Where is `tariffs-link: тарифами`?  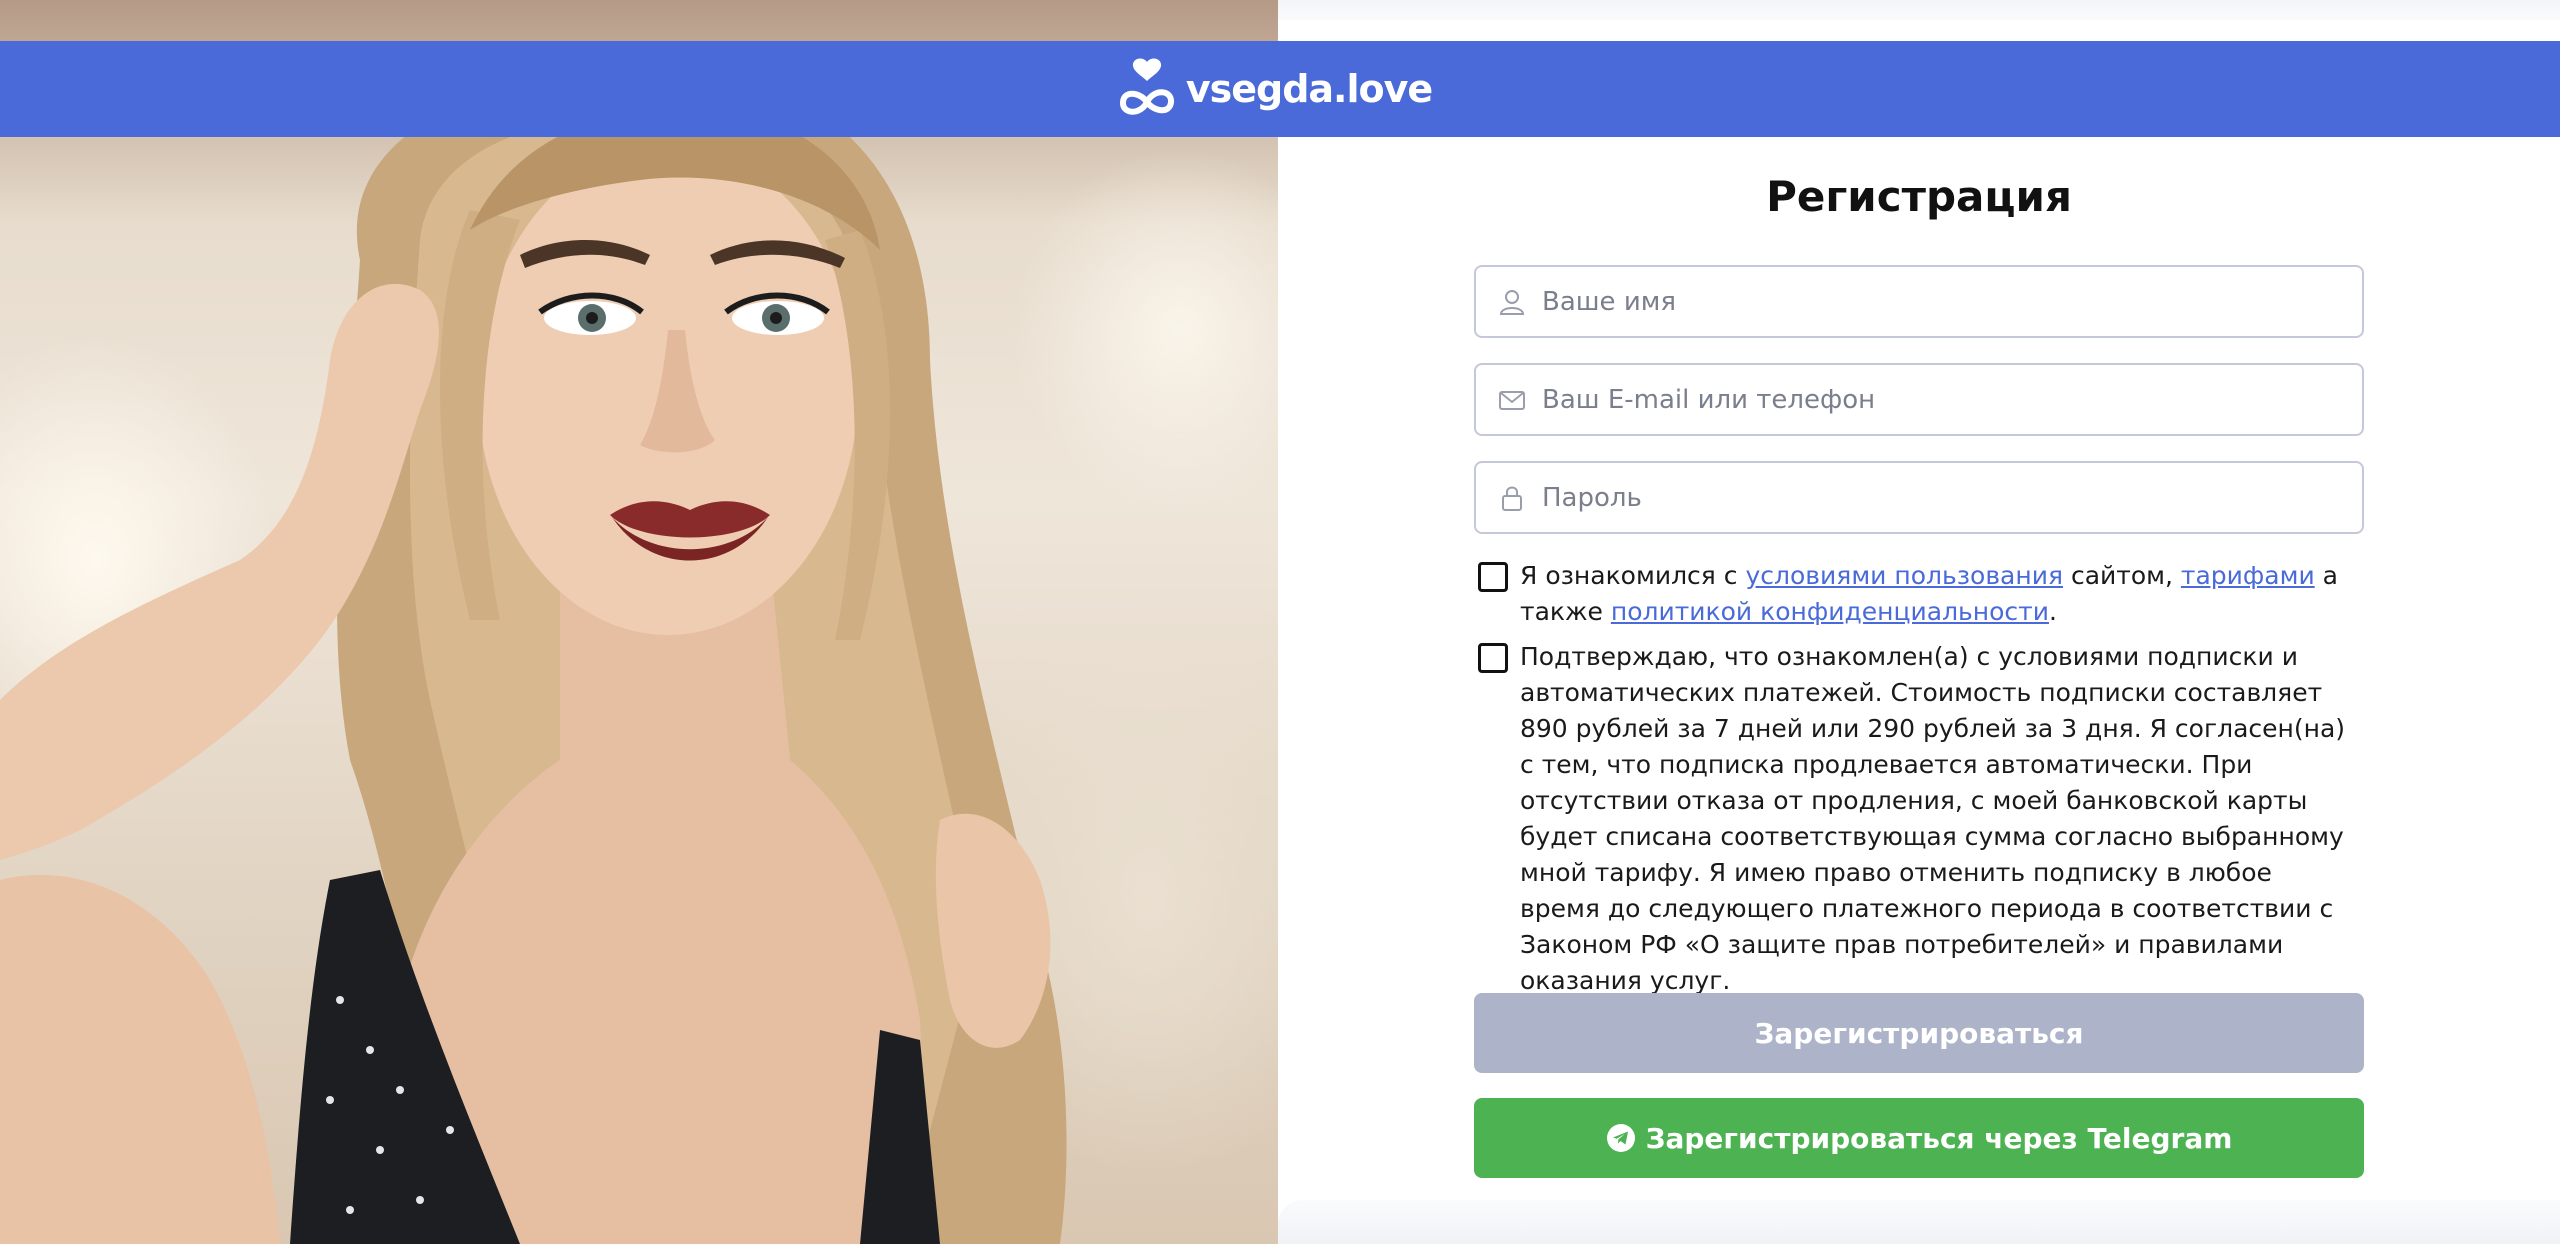 tariffs-link: тарифами is located at coordinates (2248, 575).